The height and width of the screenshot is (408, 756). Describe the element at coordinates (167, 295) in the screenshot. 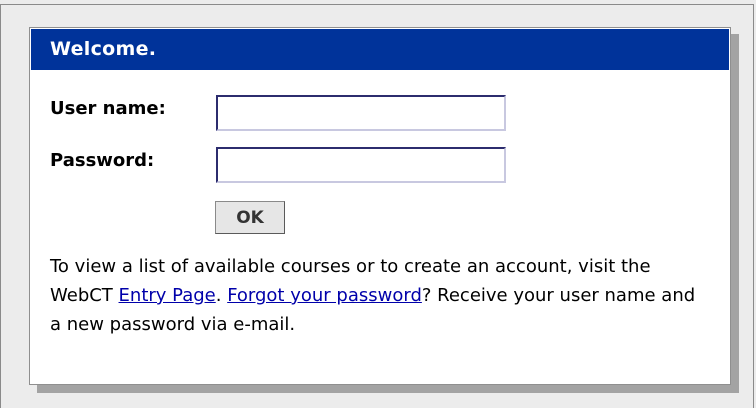

I see `entry-page-link: Entry Page` at that location.